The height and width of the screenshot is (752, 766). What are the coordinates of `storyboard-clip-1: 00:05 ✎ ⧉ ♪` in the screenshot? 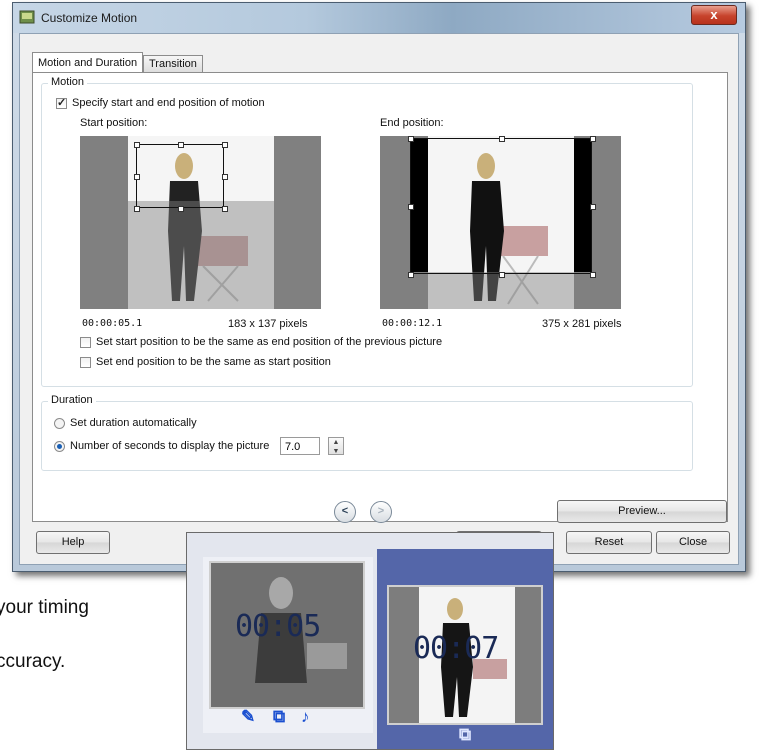 It's located at (288, 645).